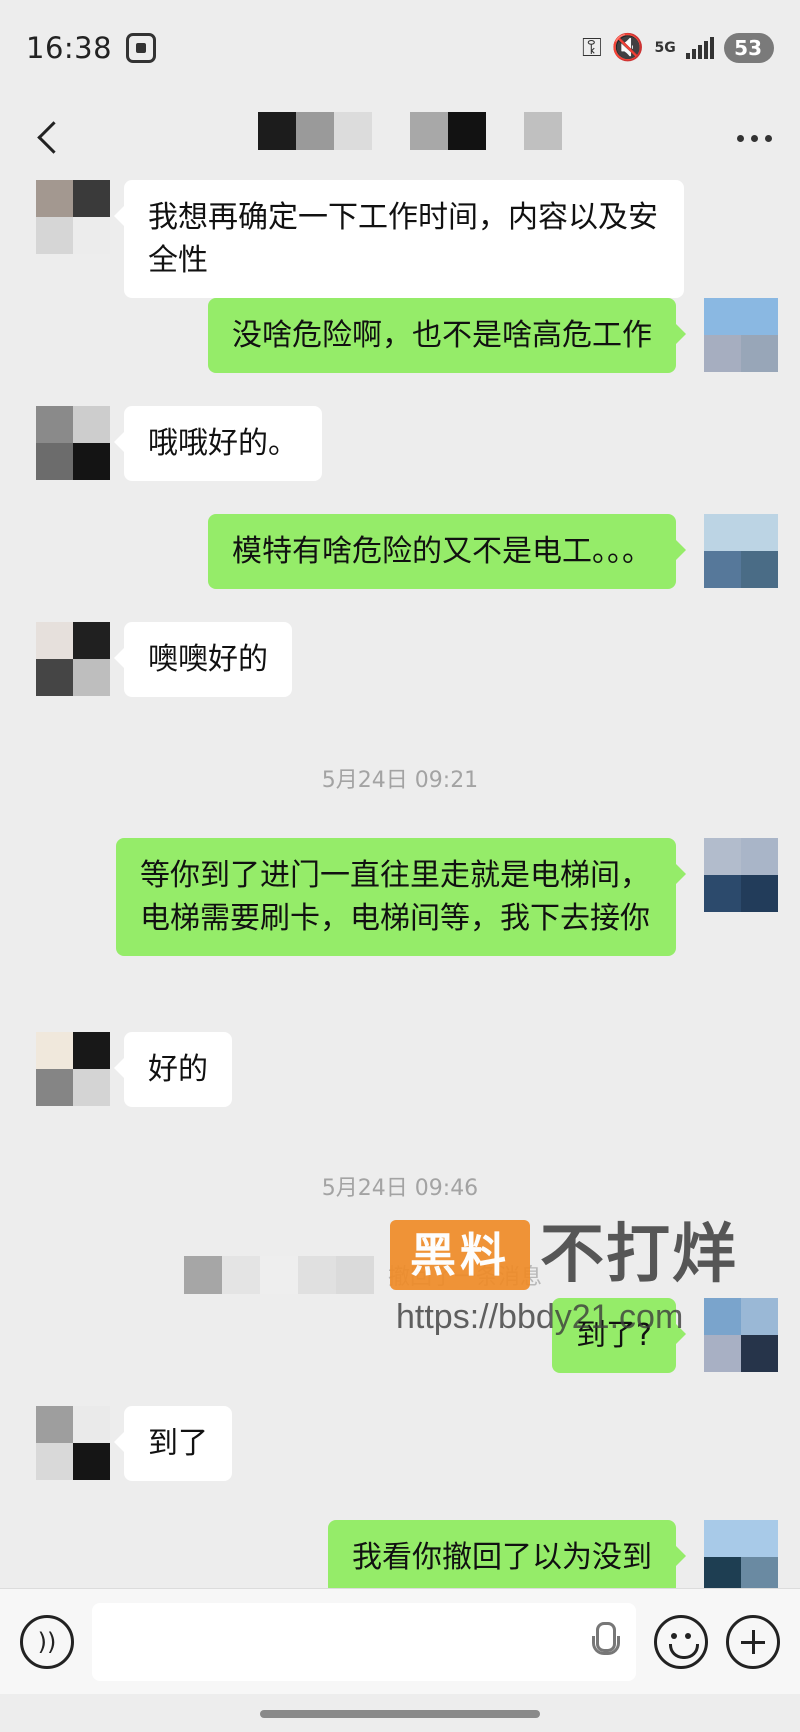 The image size is (800, 1732). Describe the element at coordinates (447, 551) in the screenshot. I see `sent-message-bubble: 模特有啥危险的又不是电工。。。` at that location.